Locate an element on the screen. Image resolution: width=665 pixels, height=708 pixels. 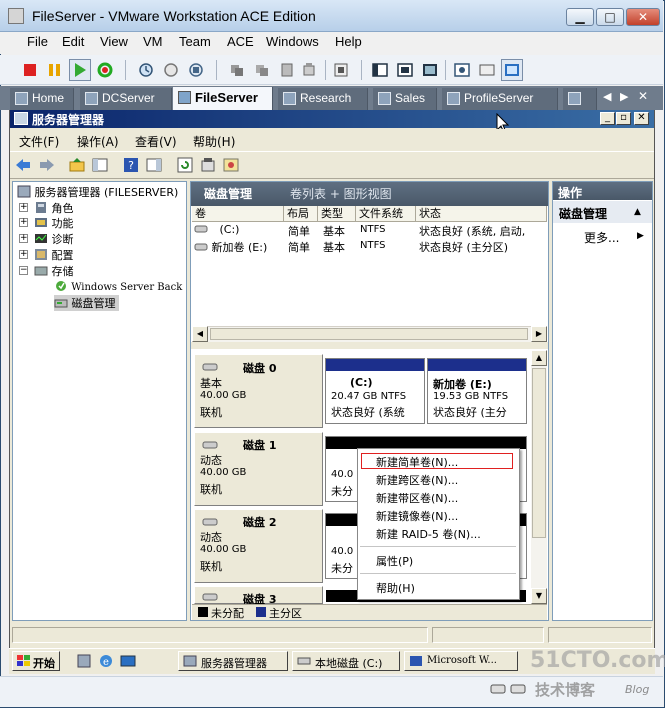
maximize-button: □ is located at coordinates (610, 17).